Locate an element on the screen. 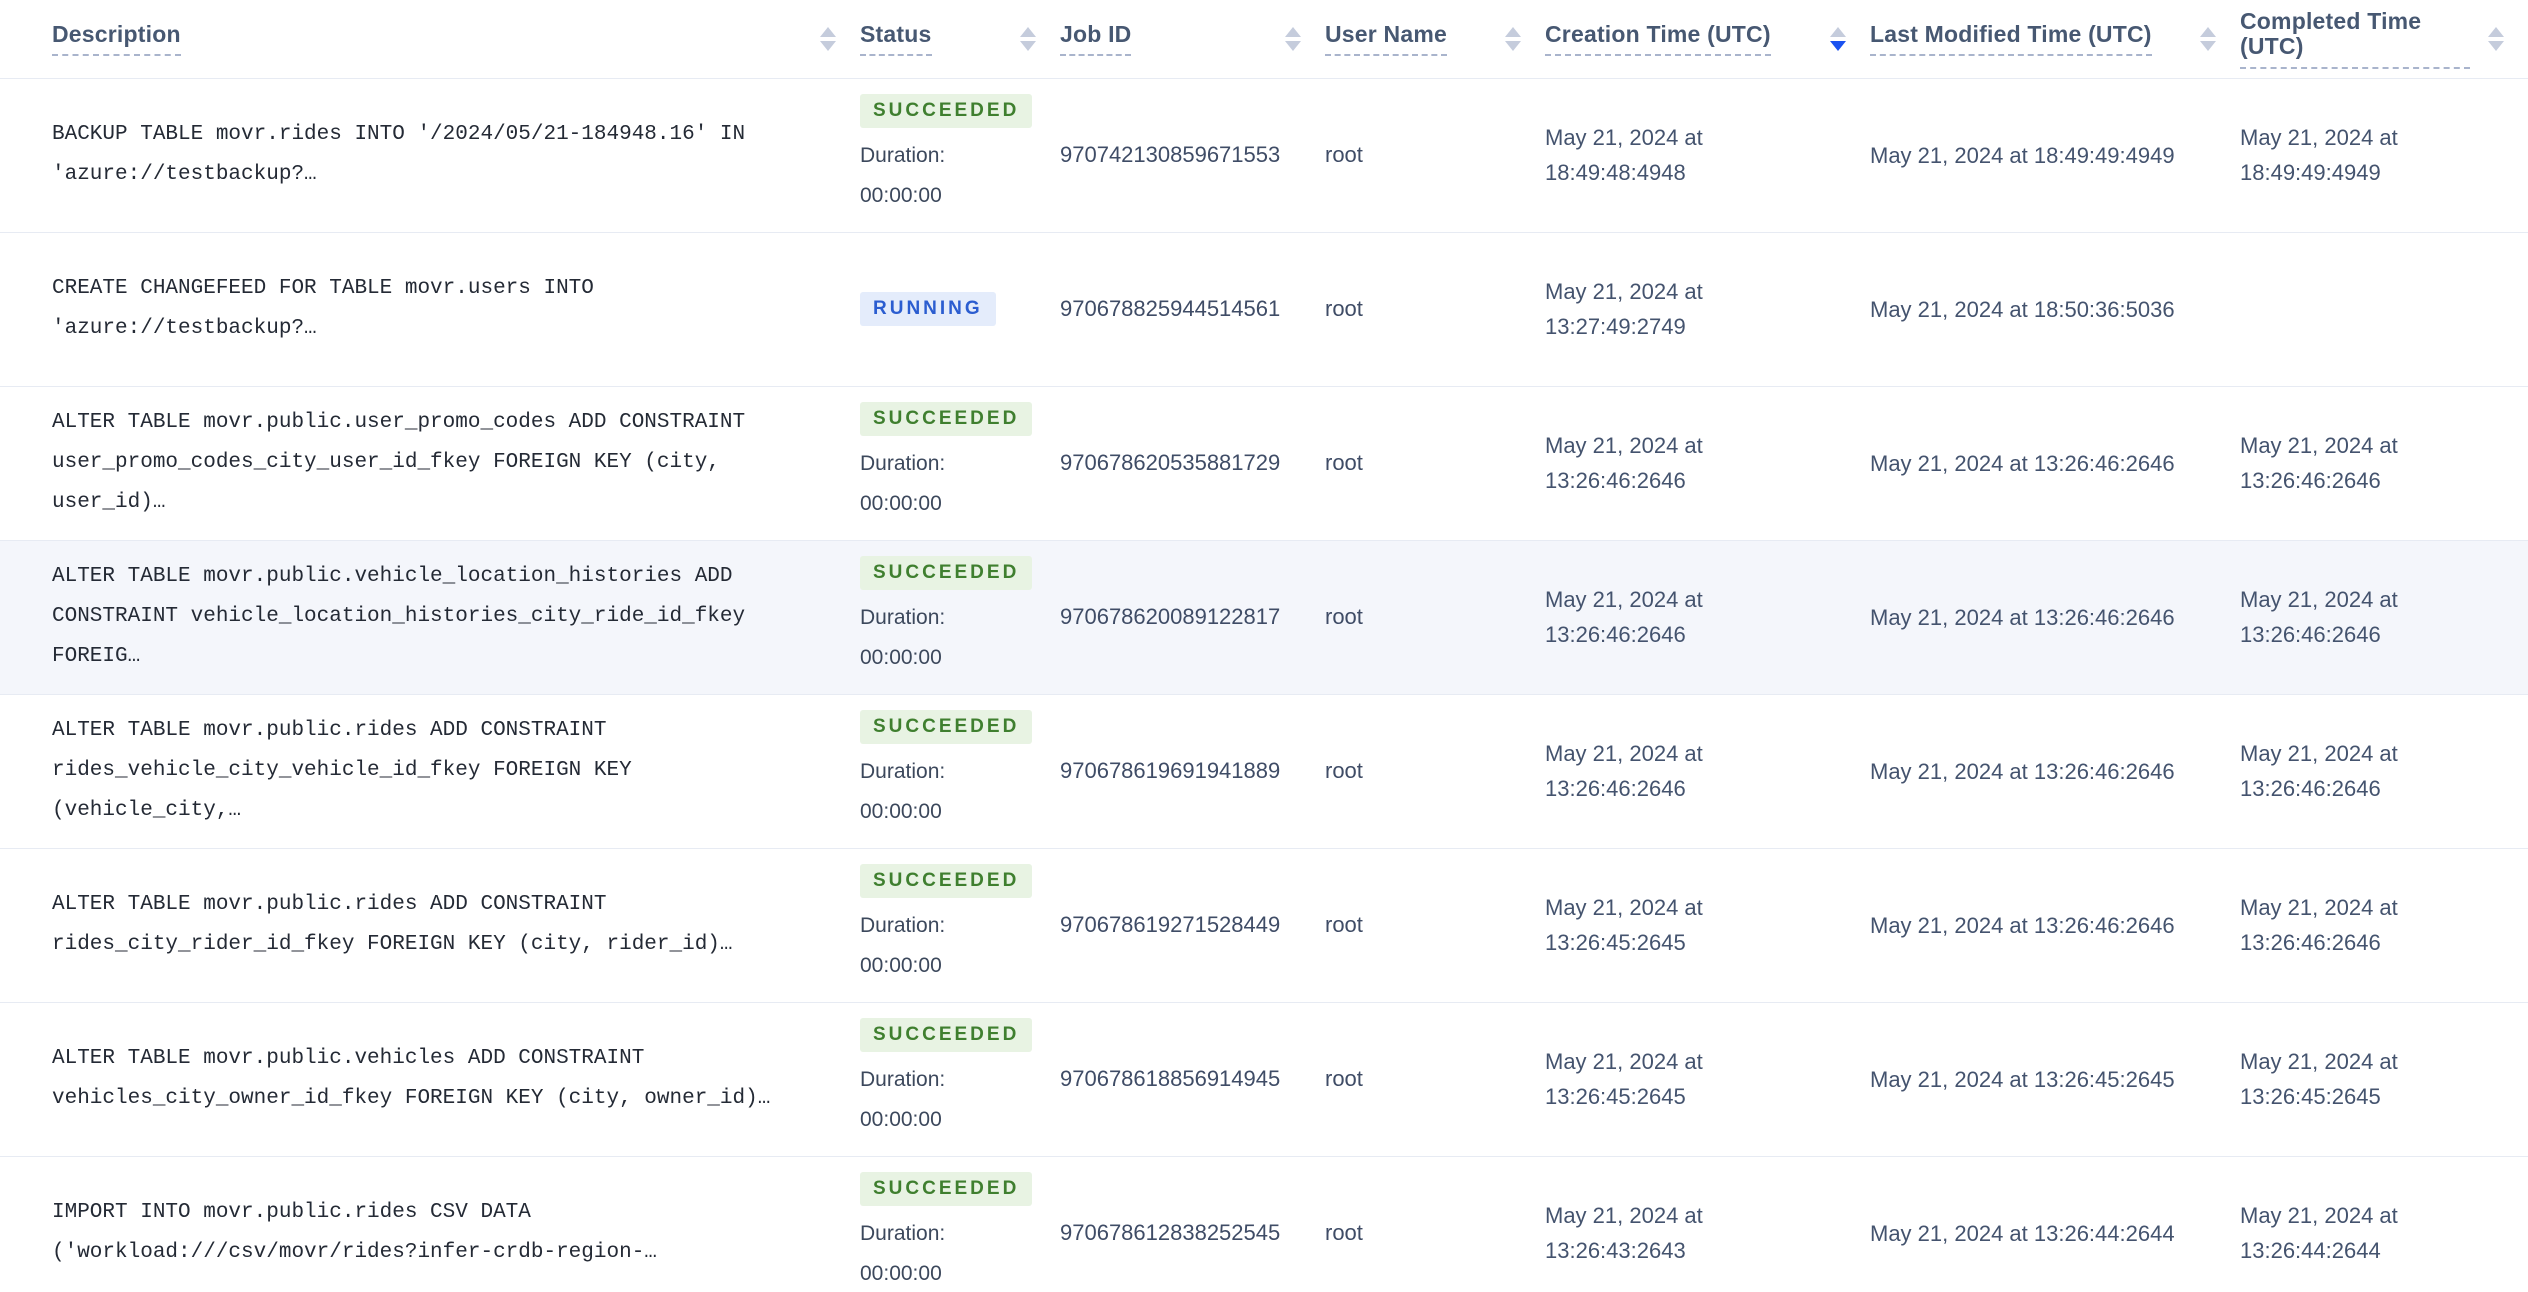 The image size is (2528, 1292). last-modified-time-value: May 21, 2024 at 18:49:49:4949 is located at coordinates (2022, 155).